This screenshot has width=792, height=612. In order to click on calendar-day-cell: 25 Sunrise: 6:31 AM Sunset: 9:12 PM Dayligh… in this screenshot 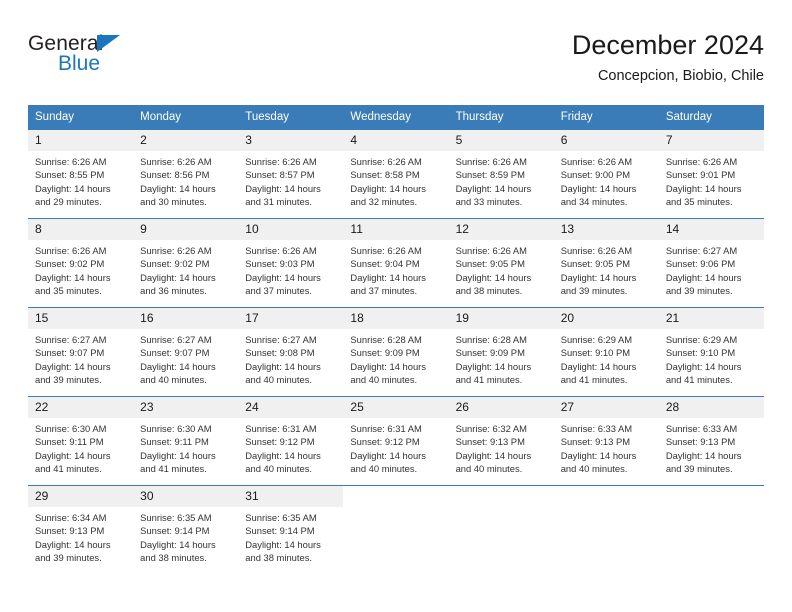, I will do `click(396, 441)`.